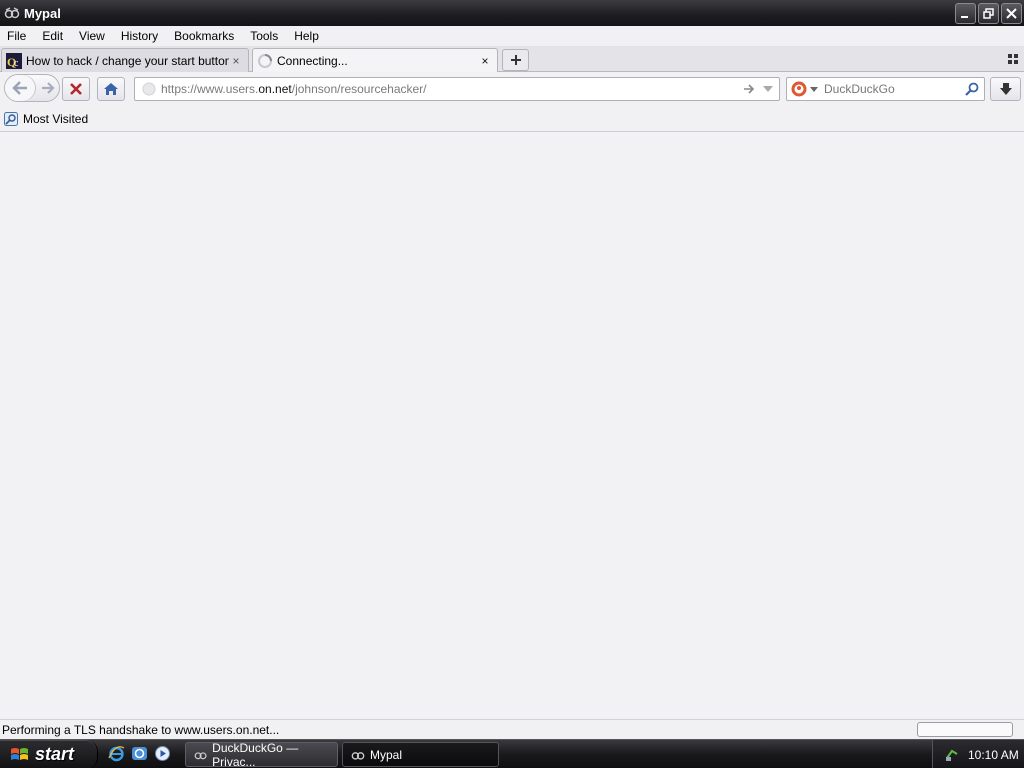 The width and height of the screenshot is (1024, 768). I want to click on restore-button, so click(988, 13).